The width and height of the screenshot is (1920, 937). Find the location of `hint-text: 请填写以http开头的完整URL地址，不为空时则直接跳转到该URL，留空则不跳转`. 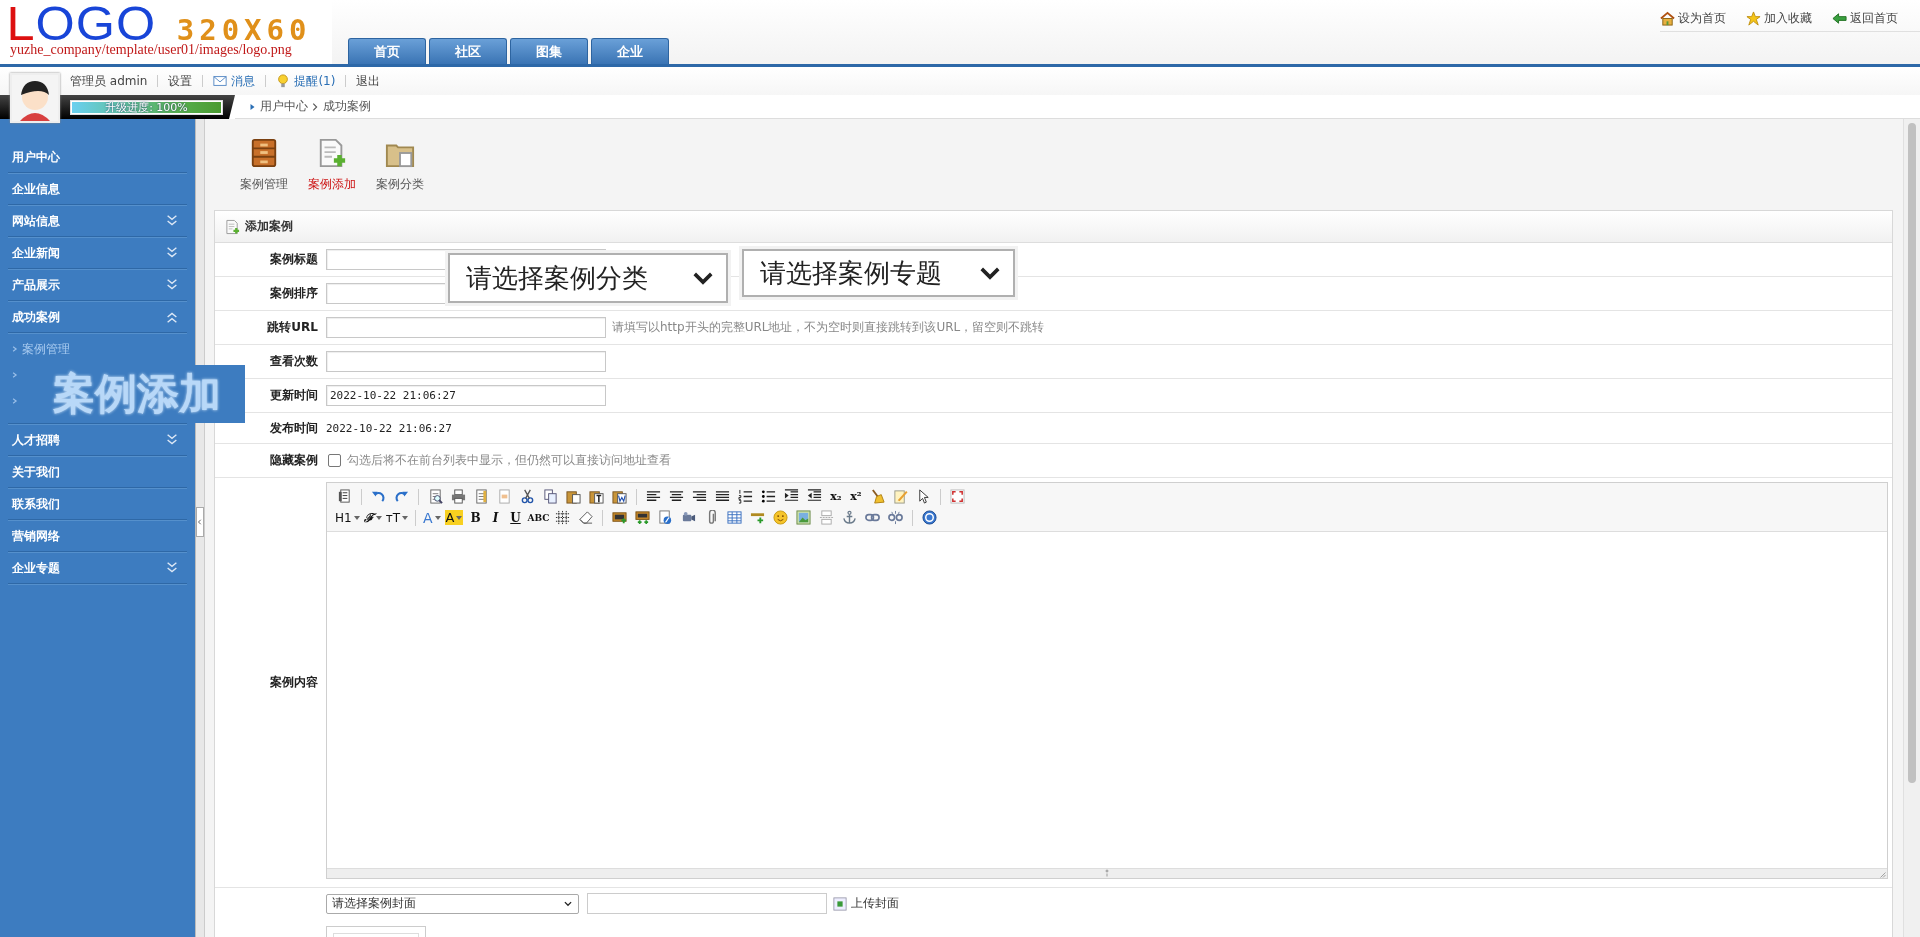

hint-text: 请填写以http开头的完整URL地址，不为空时则直接跳转到该URL，留空则不跳转 is located at coordinates (828, 327).